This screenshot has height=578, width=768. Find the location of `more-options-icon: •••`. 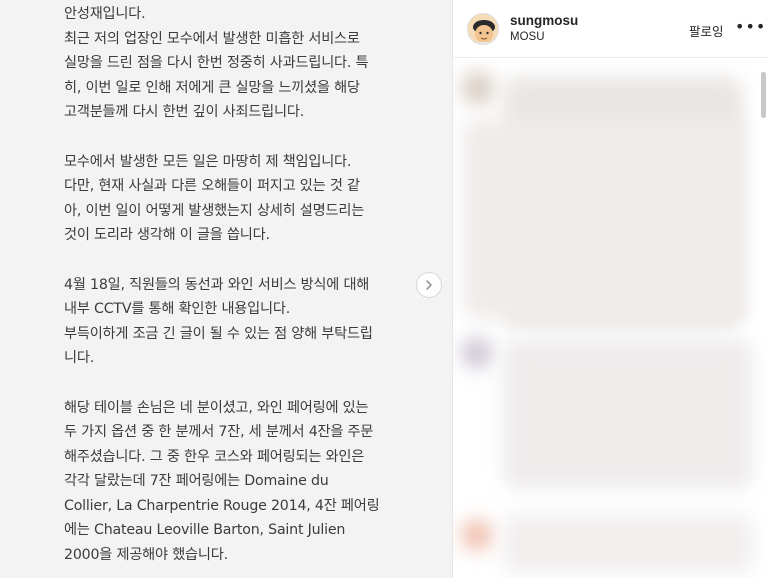

more-options-icon: ••• is located at coordinates (750, 26).